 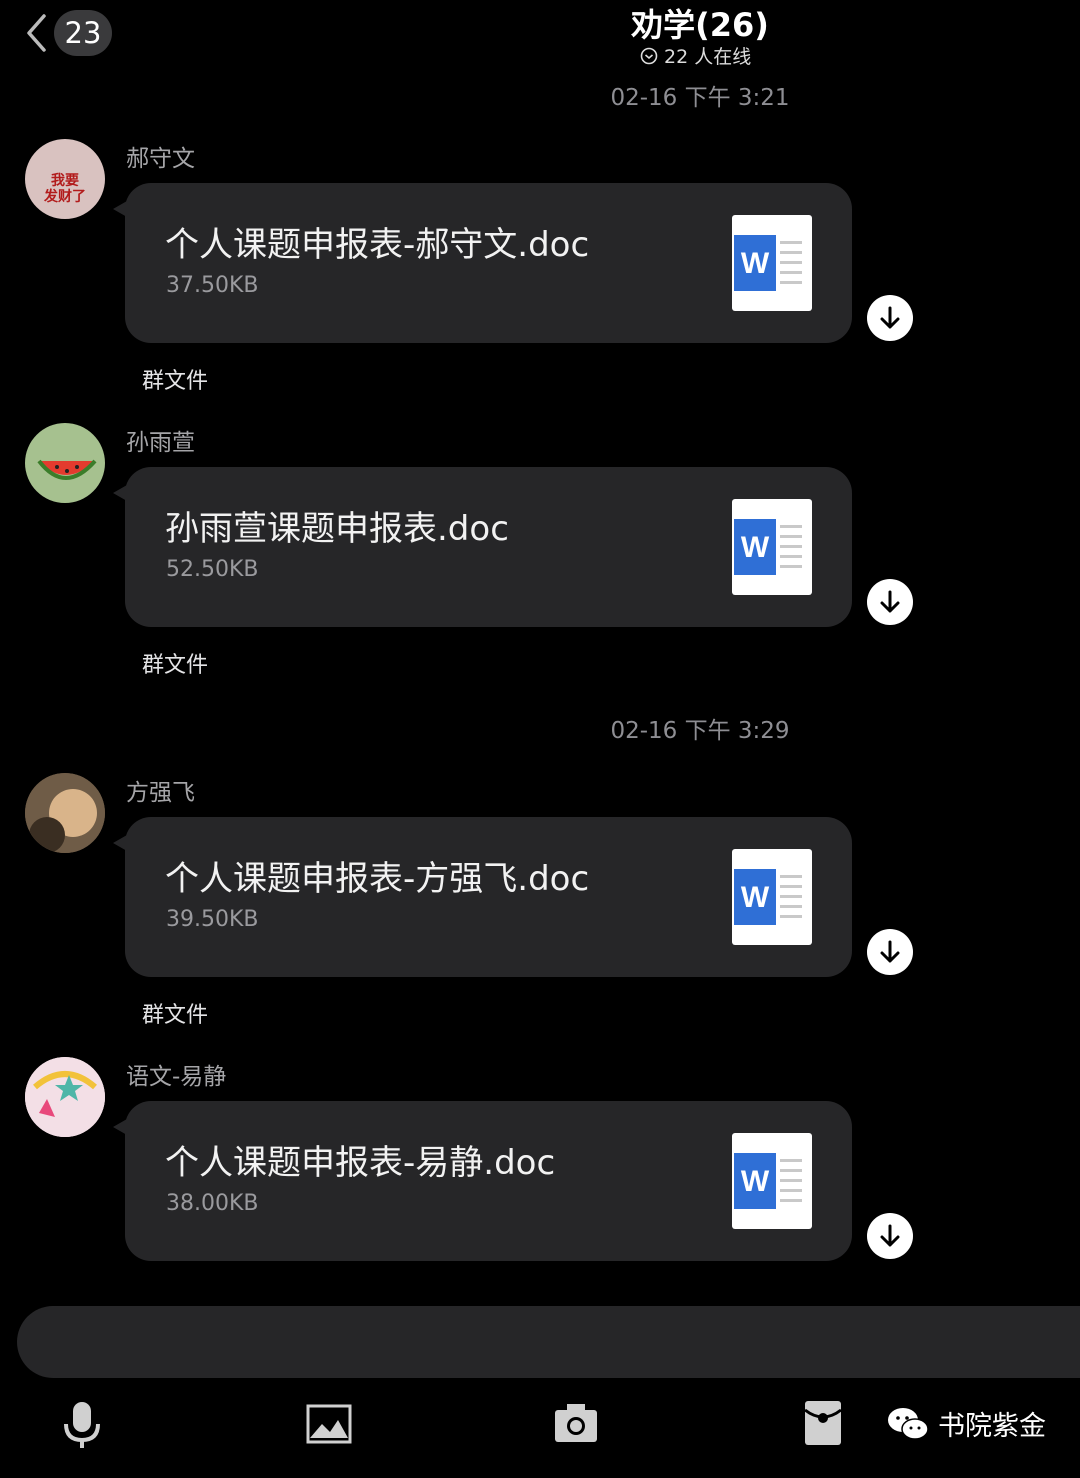 What do you see at coordinates (212, 1203) in the screenshot?
I see `file-size: 38.00KB` at bounding box center [212, 1203].